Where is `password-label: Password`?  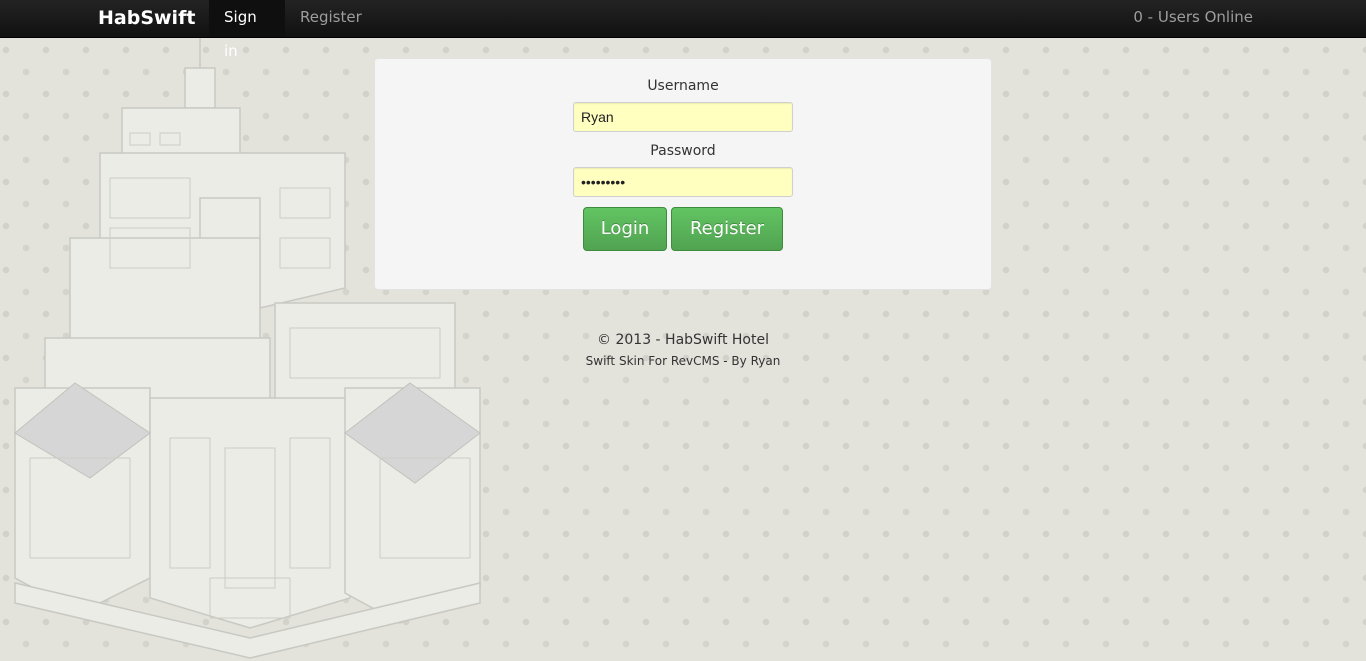 password-label: Password is located at coordinates (683, 151).